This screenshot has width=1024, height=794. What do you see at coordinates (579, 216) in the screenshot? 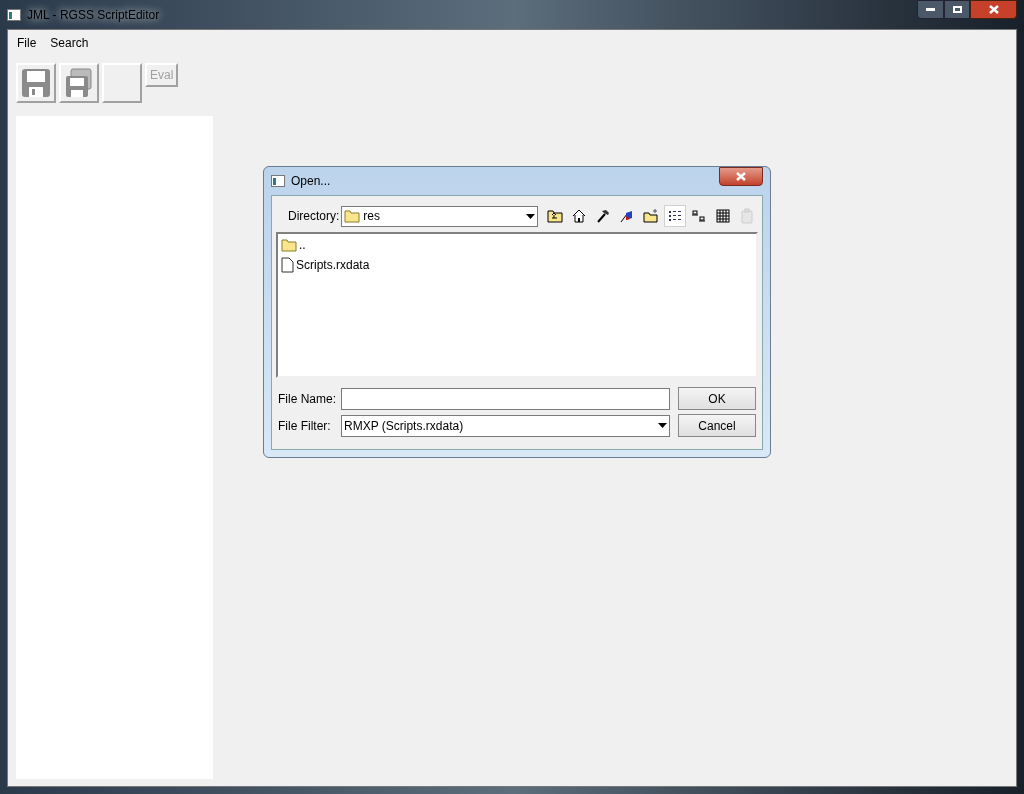
I see `home-icon` at bounding box center [579, 216].